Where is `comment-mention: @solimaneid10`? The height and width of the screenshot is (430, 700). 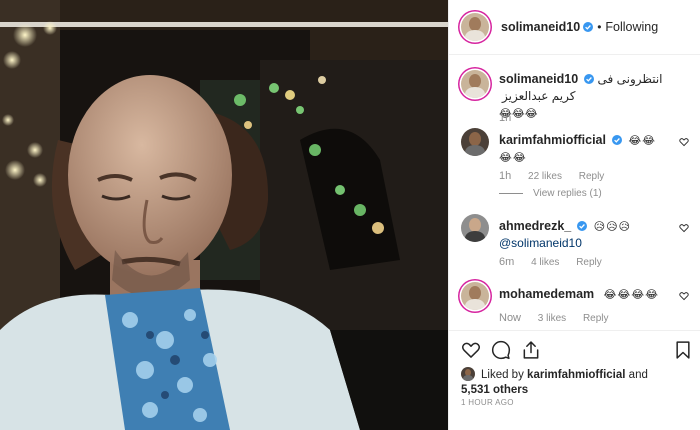 comment-mention: @solimaneid10 is located at coordinates (540, 243).